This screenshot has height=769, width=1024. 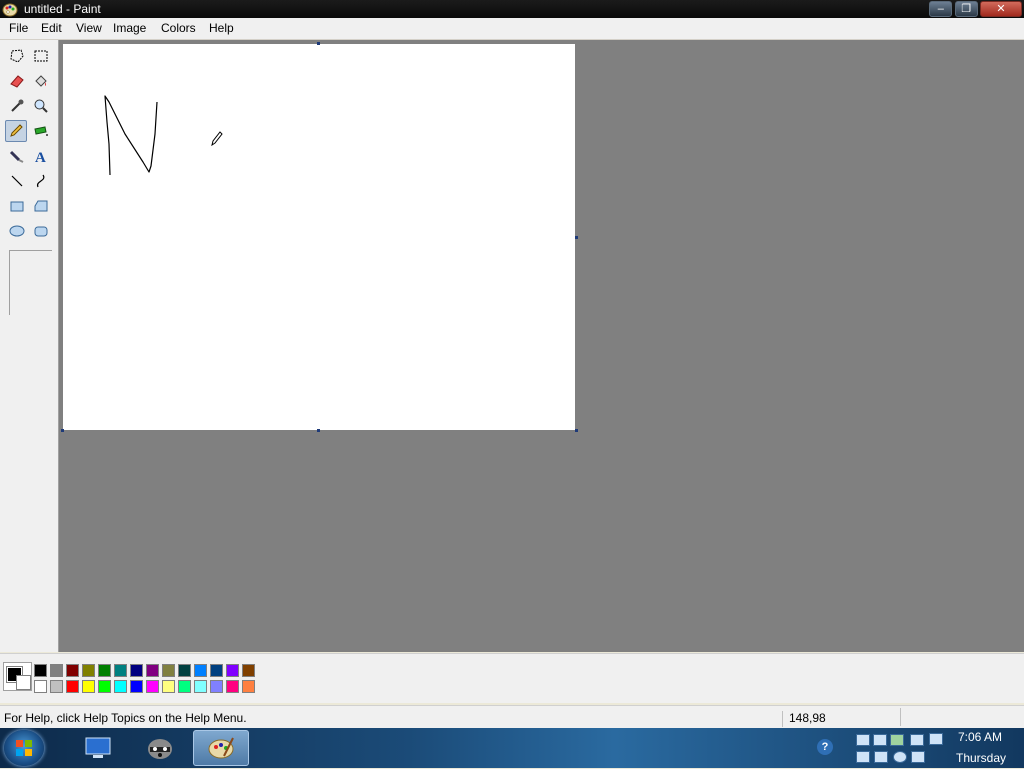 I want to click on airbrush-icon, so click(x=41, y=131).